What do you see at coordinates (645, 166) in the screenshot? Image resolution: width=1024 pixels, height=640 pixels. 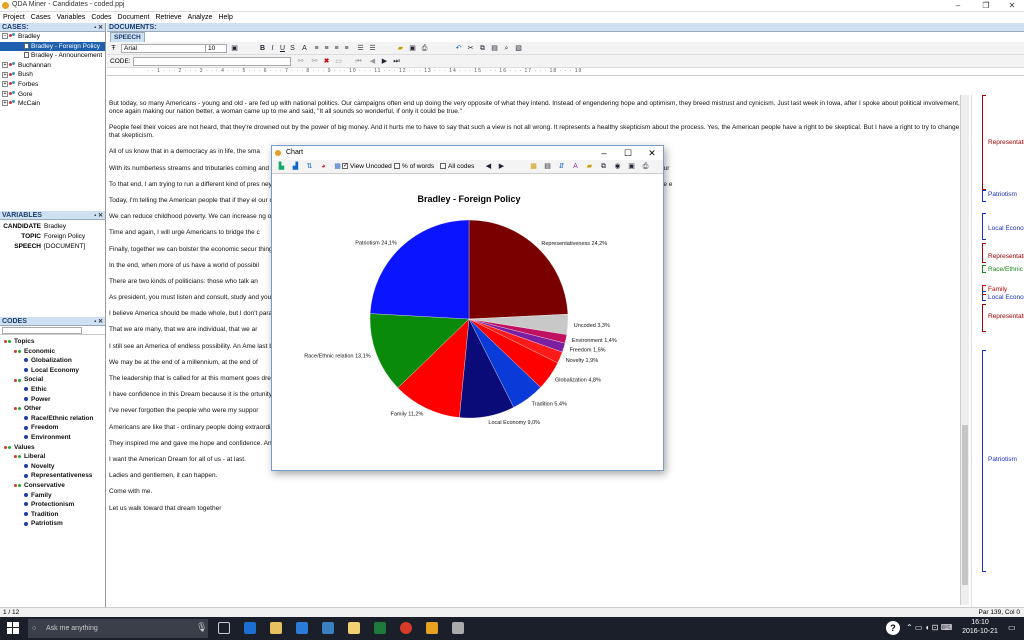 I see `chart-print-icon: ⎙` at bounding box center [645, 166].